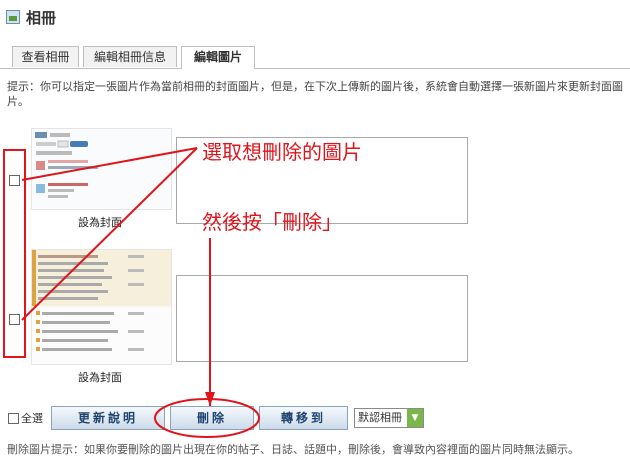 The image size is (630, 462). Describe the element at coordinates (14, 253) in the screenshot. I see `checkbox-highlight-box` at that location.